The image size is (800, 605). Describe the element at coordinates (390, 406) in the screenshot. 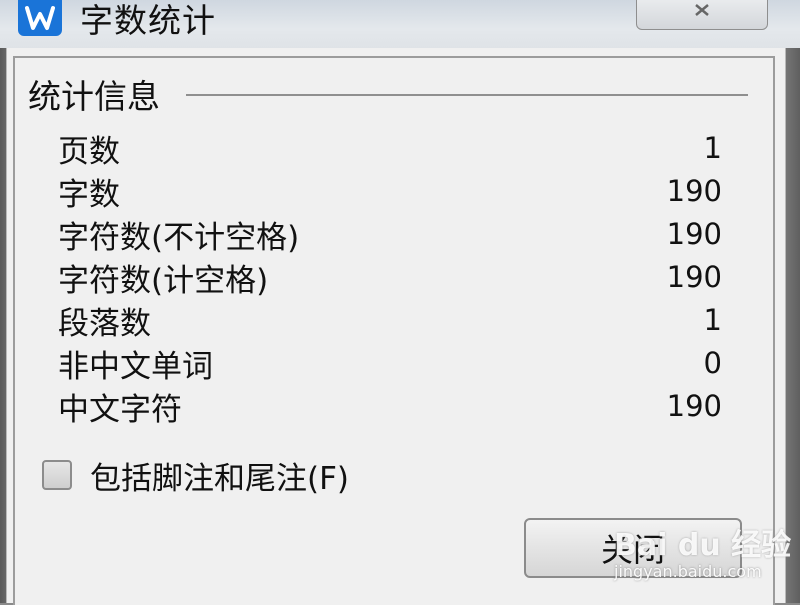

I see `stat-row-chinese-chars: 中文字符 190` at that location.